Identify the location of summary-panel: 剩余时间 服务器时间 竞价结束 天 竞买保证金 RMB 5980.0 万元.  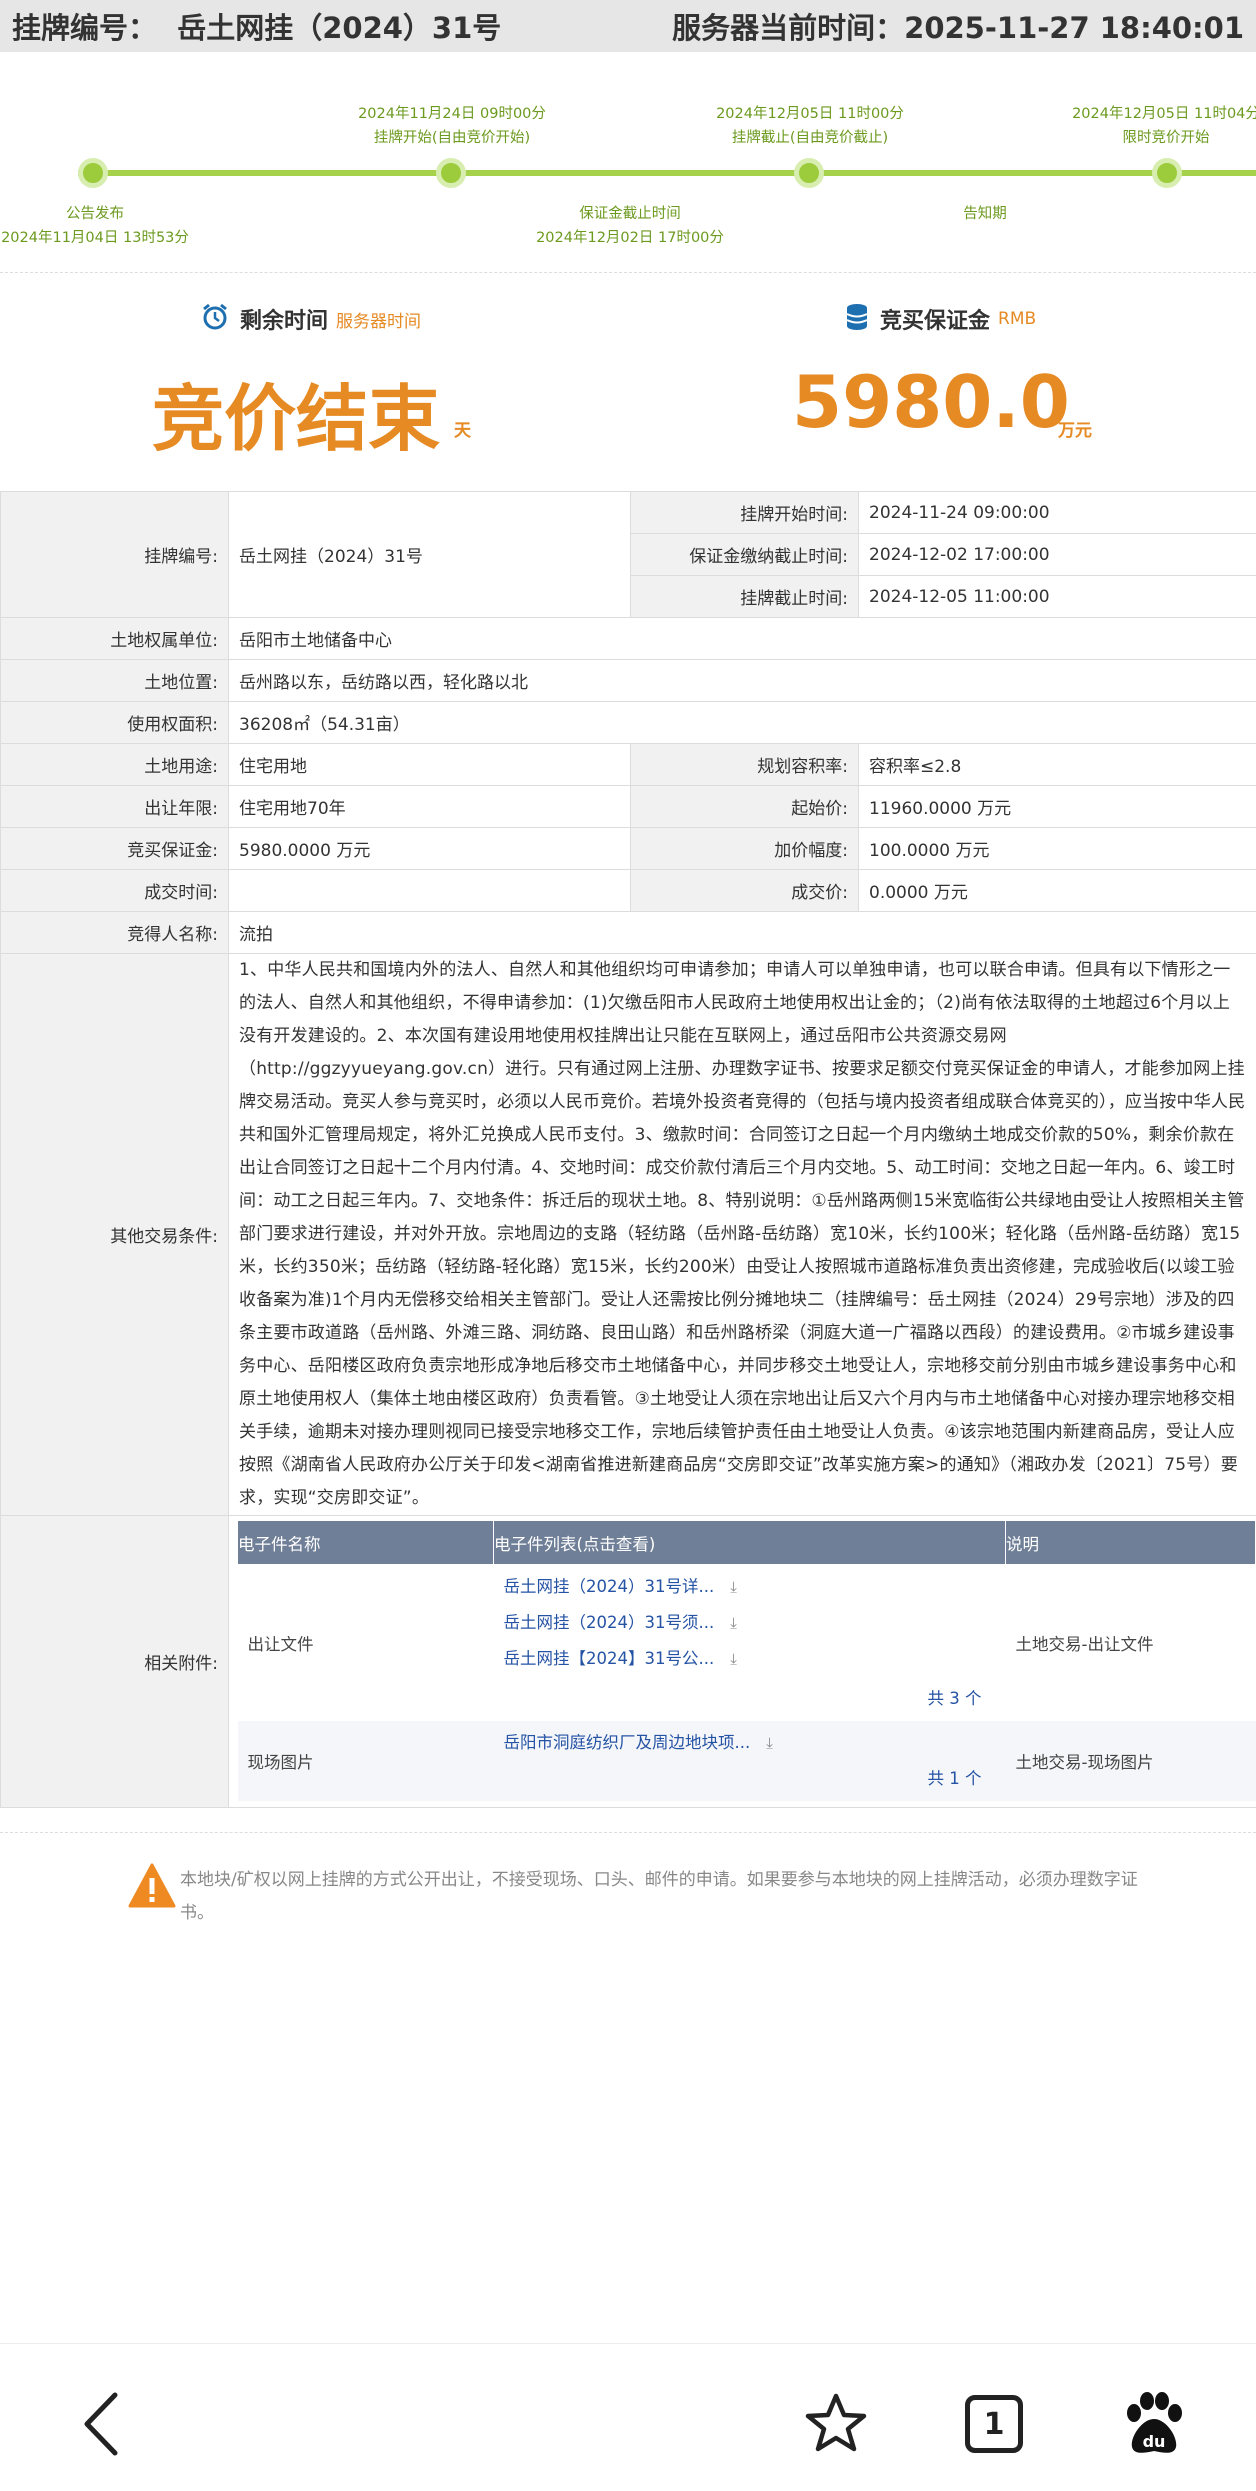
(628, 385).